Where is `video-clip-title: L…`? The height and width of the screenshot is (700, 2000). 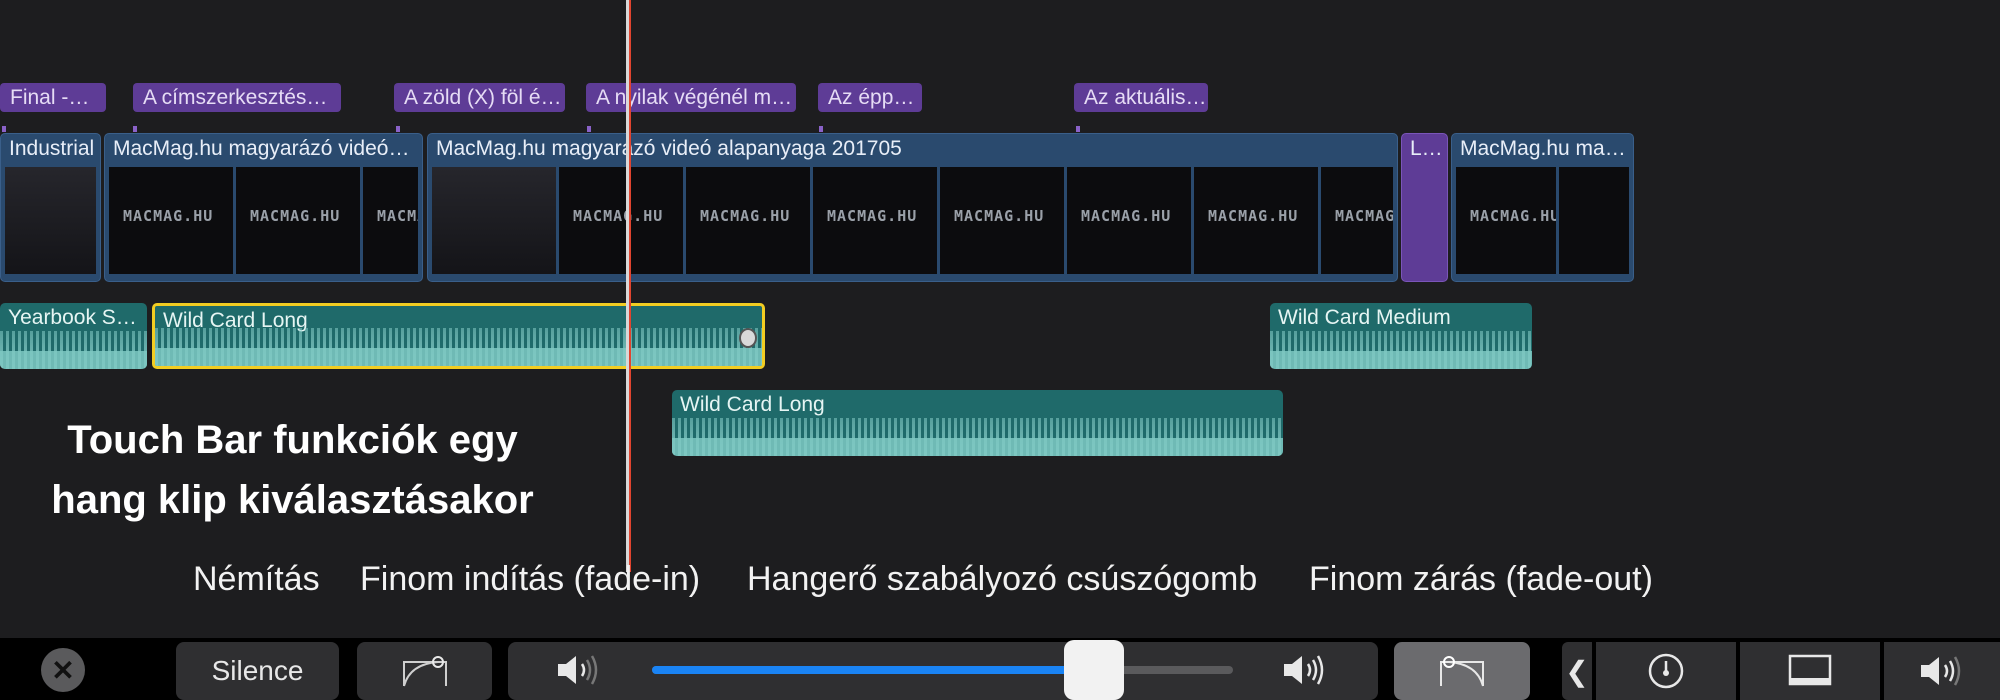
video-clip-title: L… is located at coordinates (1426, 148).